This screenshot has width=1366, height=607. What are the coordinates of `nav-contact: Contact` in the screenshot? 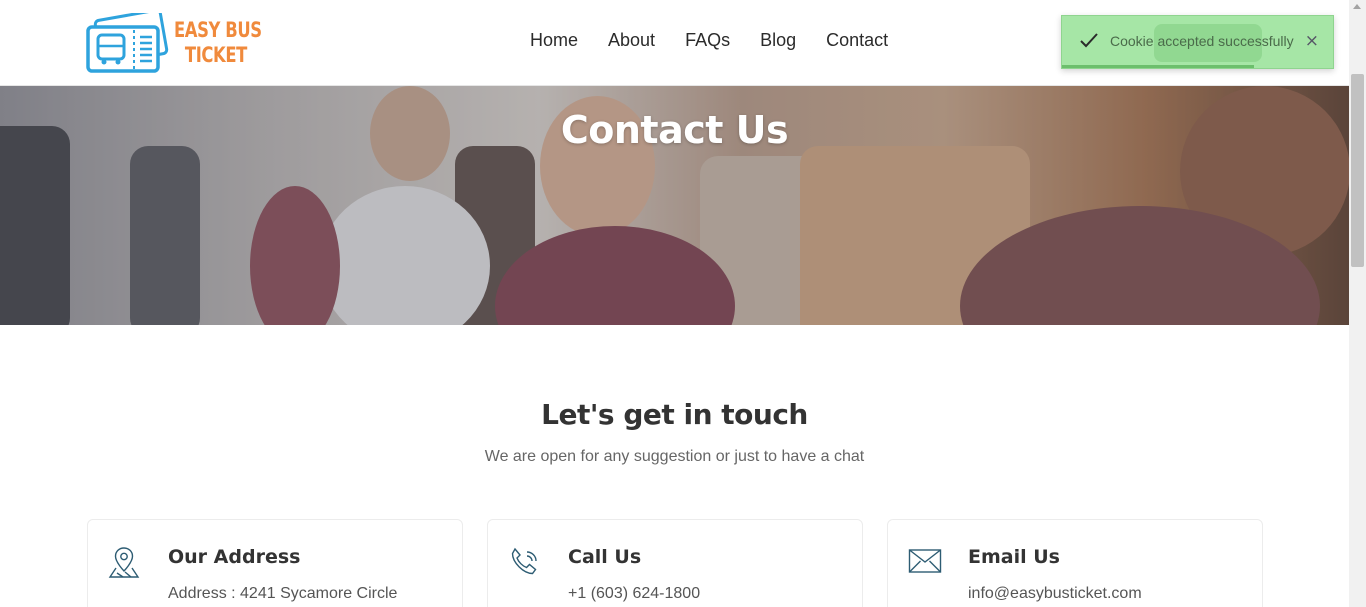 It's located at (857, 40).